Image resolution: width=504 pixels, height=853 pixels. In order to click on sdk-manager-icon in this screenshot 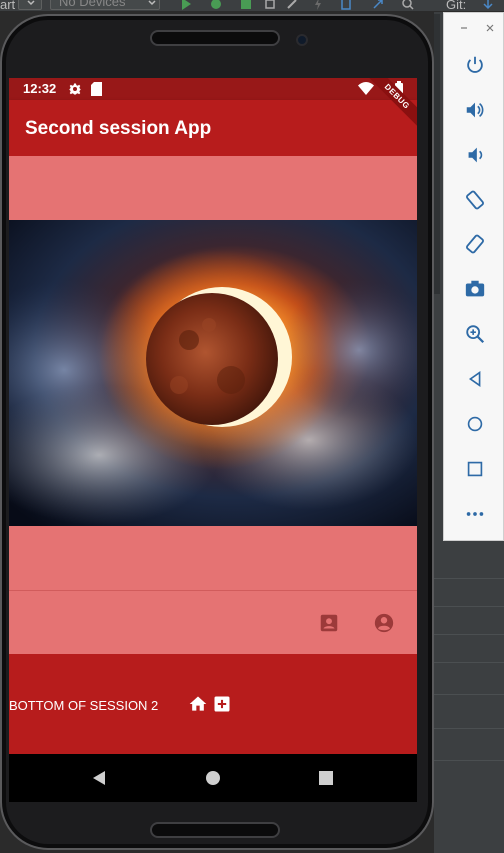, I will do `click(378, 5)`.